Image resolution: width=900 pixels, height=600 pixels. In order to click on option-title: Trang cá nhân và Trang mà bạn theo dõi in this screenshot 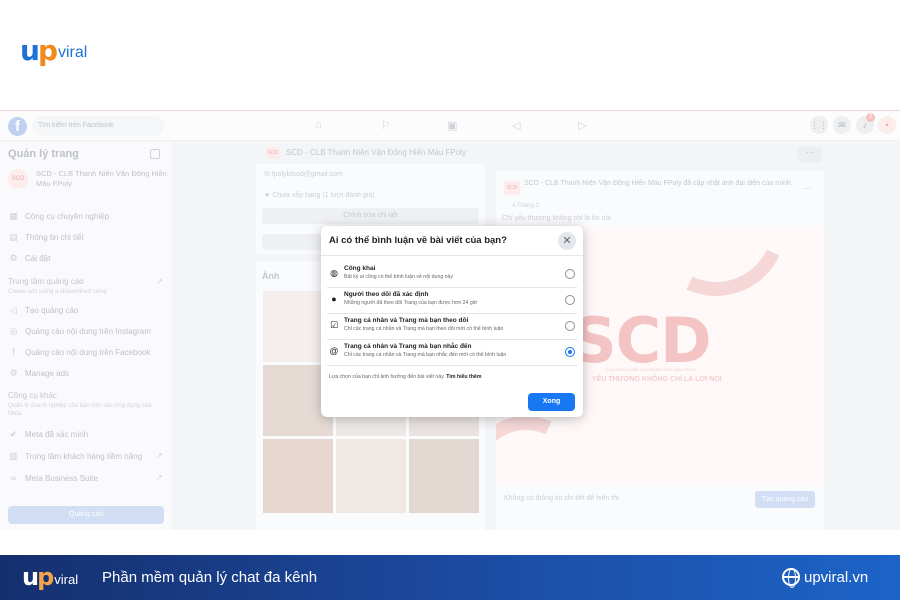, I will do `click(406, 320)`.